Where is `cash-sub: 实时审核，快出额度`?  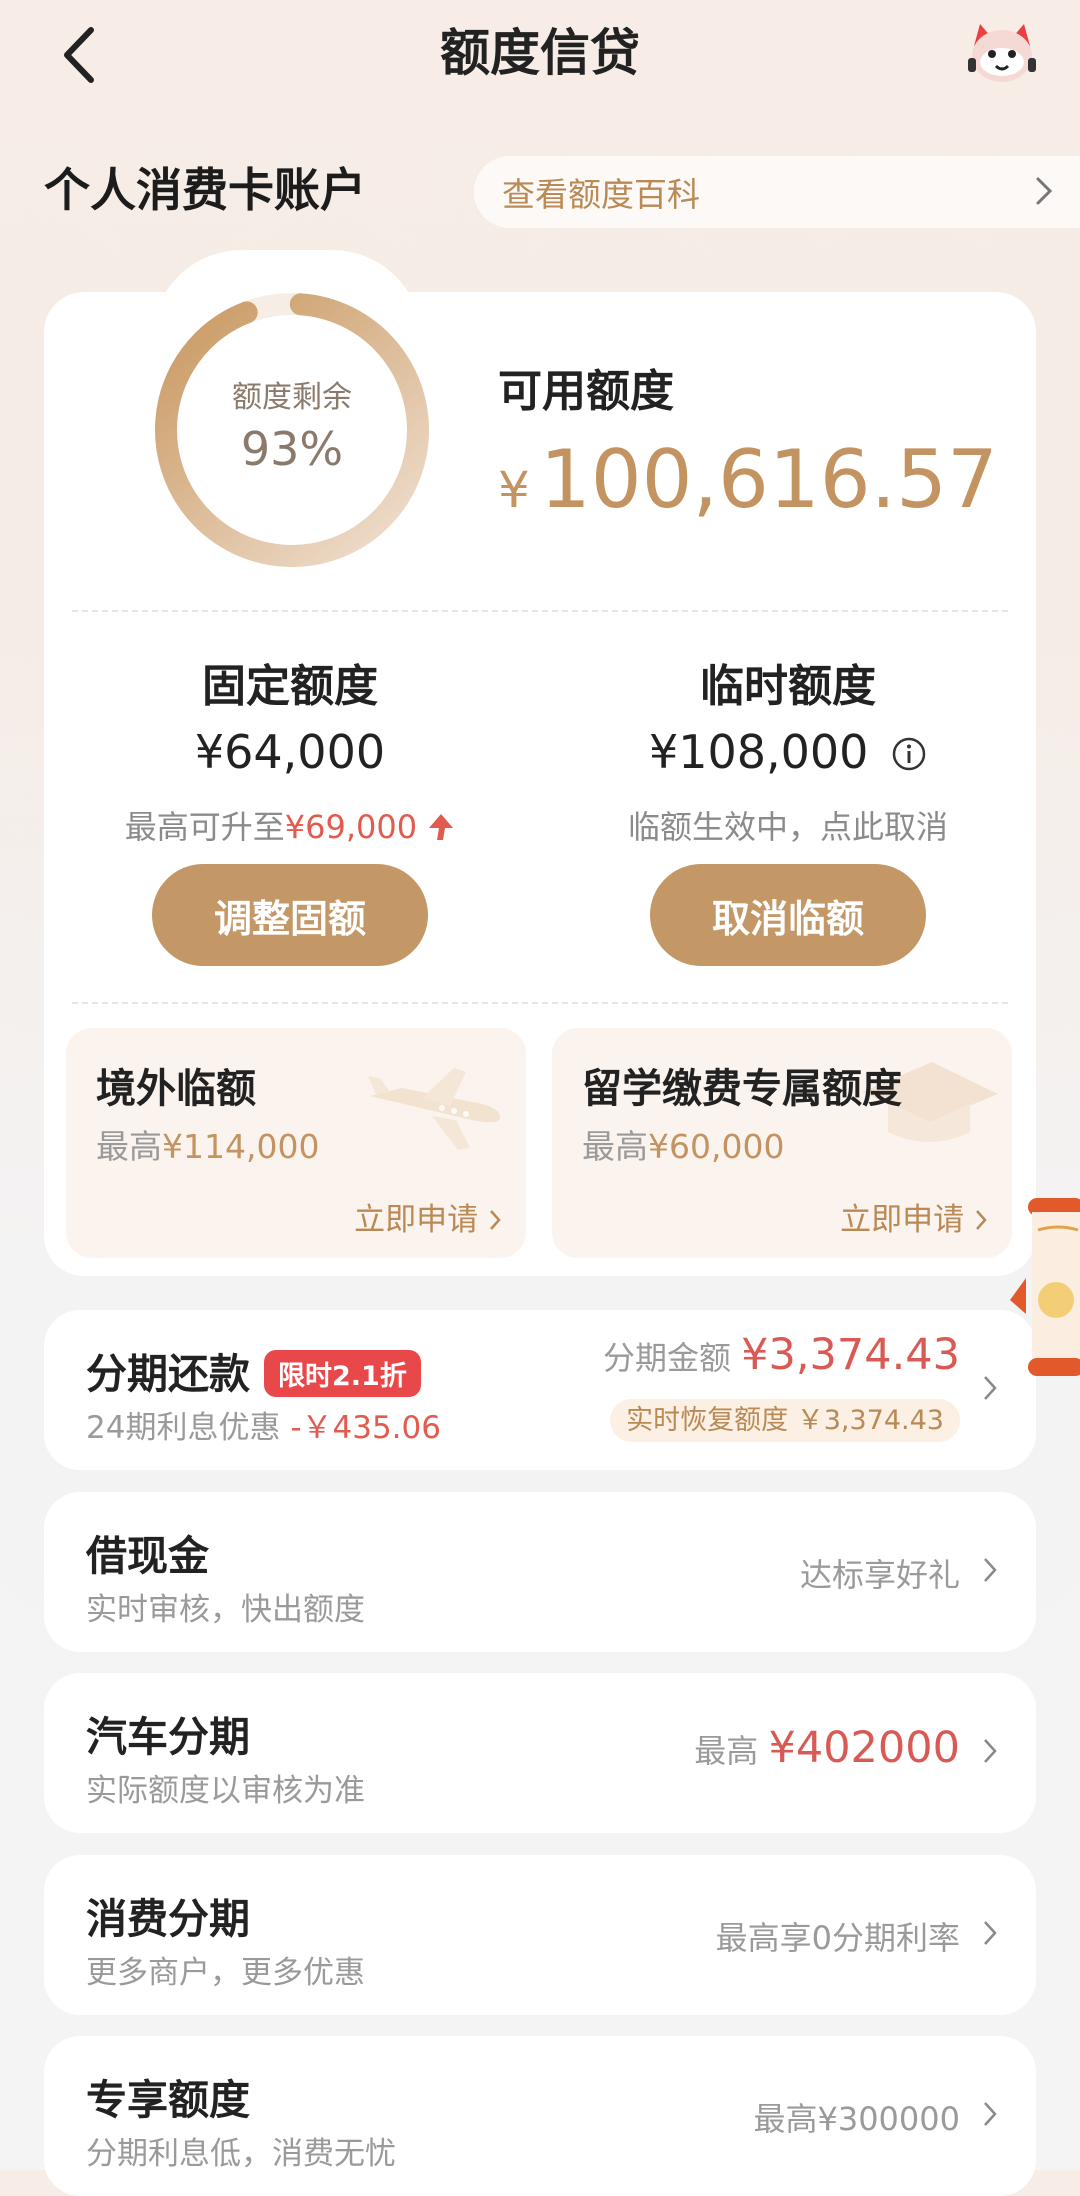
cash-sub: 实时审核，快出额度 is located at coordinates (225, 1610).